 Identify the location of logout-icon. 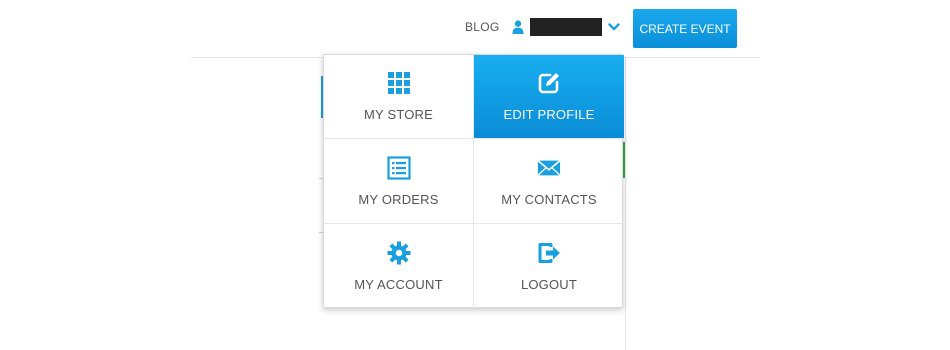
(549, 253).